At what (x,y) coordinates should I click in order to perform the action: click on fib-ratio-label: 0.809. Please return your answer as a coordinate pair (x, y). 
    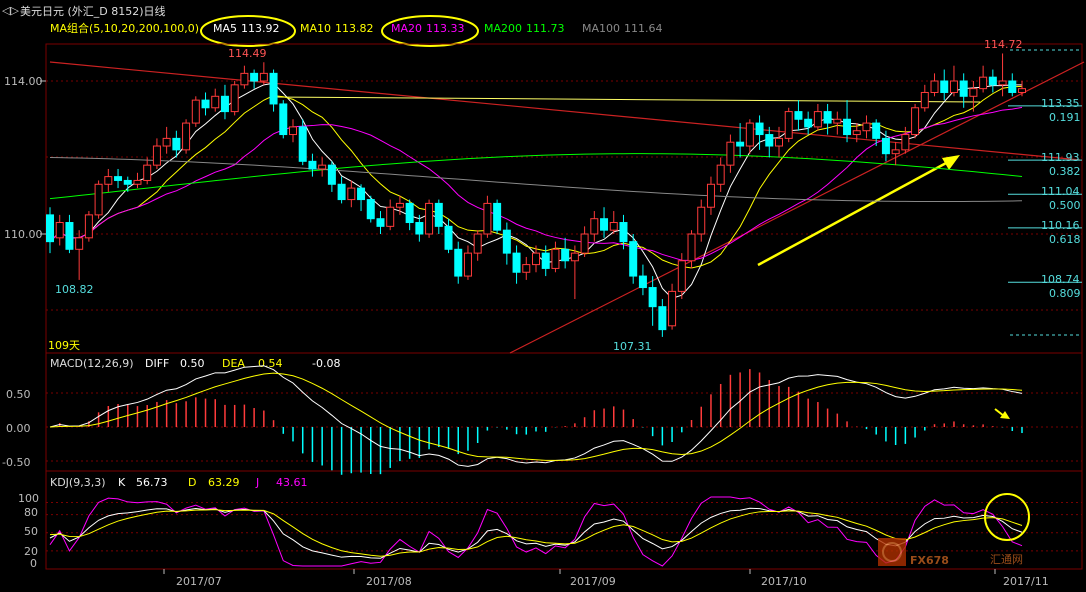
    Looking at the image, I should click on (1065, 293).